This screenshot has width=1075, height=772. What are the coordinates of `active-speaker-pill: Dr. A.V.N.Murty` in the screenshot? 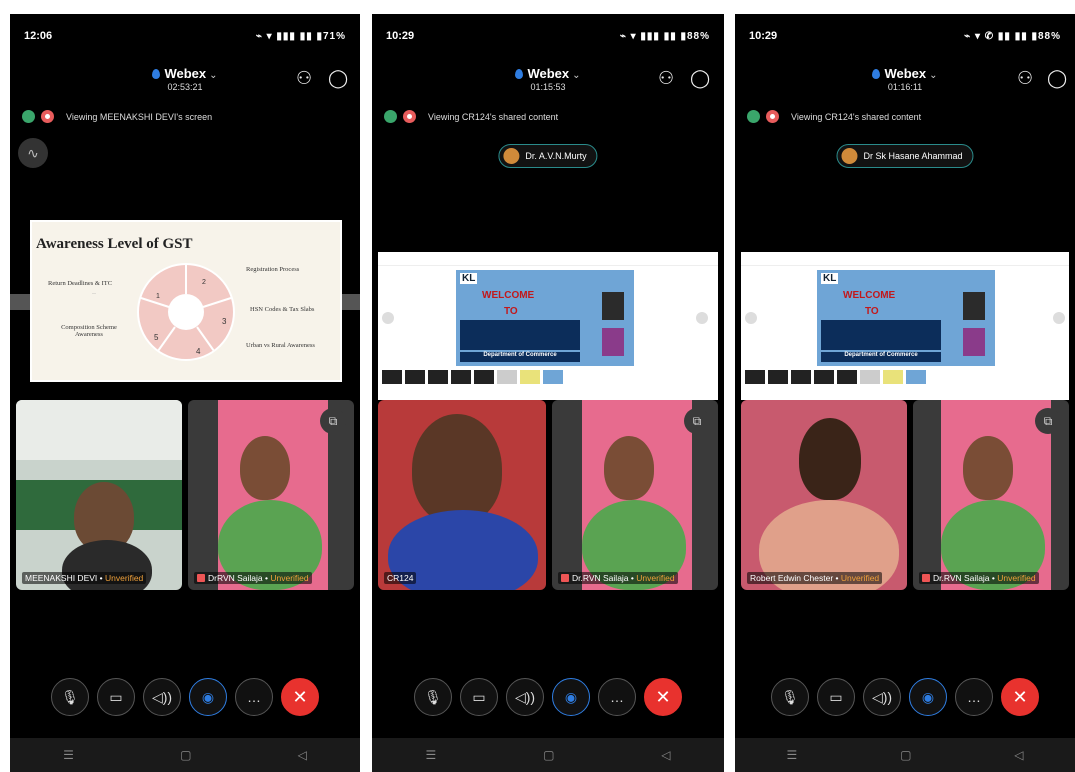 It's located at (548, 156).